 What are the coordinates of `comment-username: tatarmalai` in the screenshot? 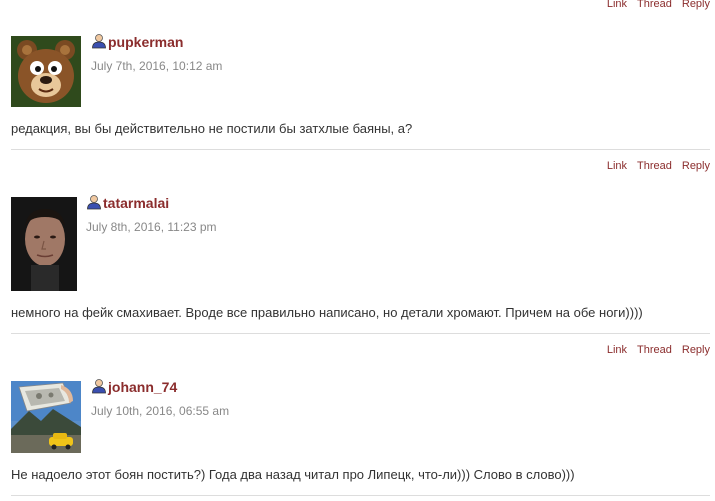 It's located at (136, 203).